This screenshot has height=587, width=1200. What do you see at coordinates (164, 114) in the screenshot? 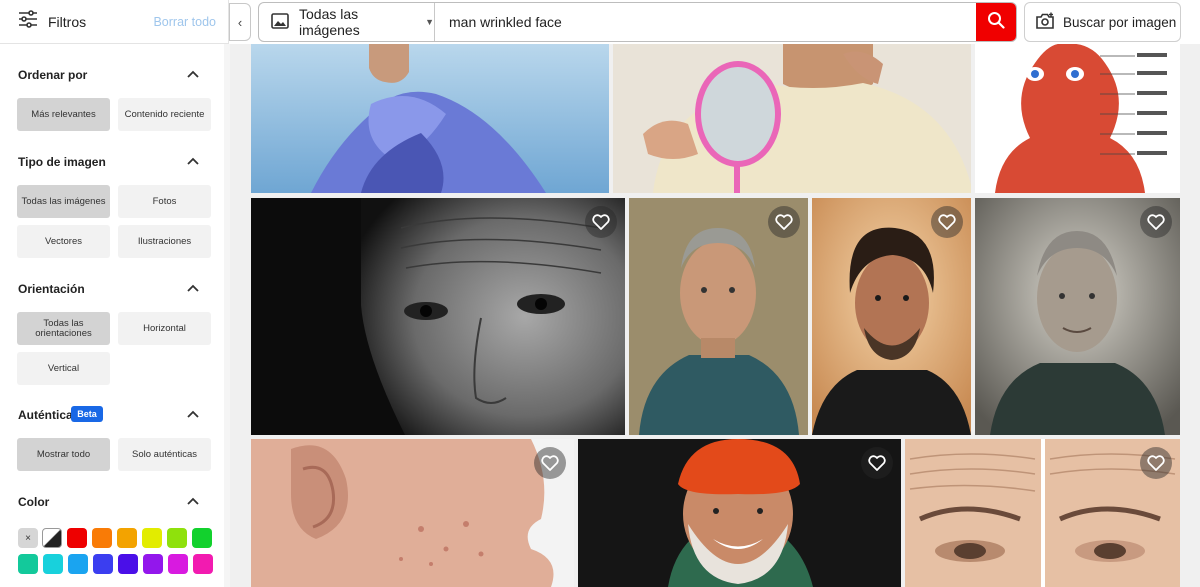
I see `sort-option-recent: Contenido reciente` at bounding box center [164, 114].